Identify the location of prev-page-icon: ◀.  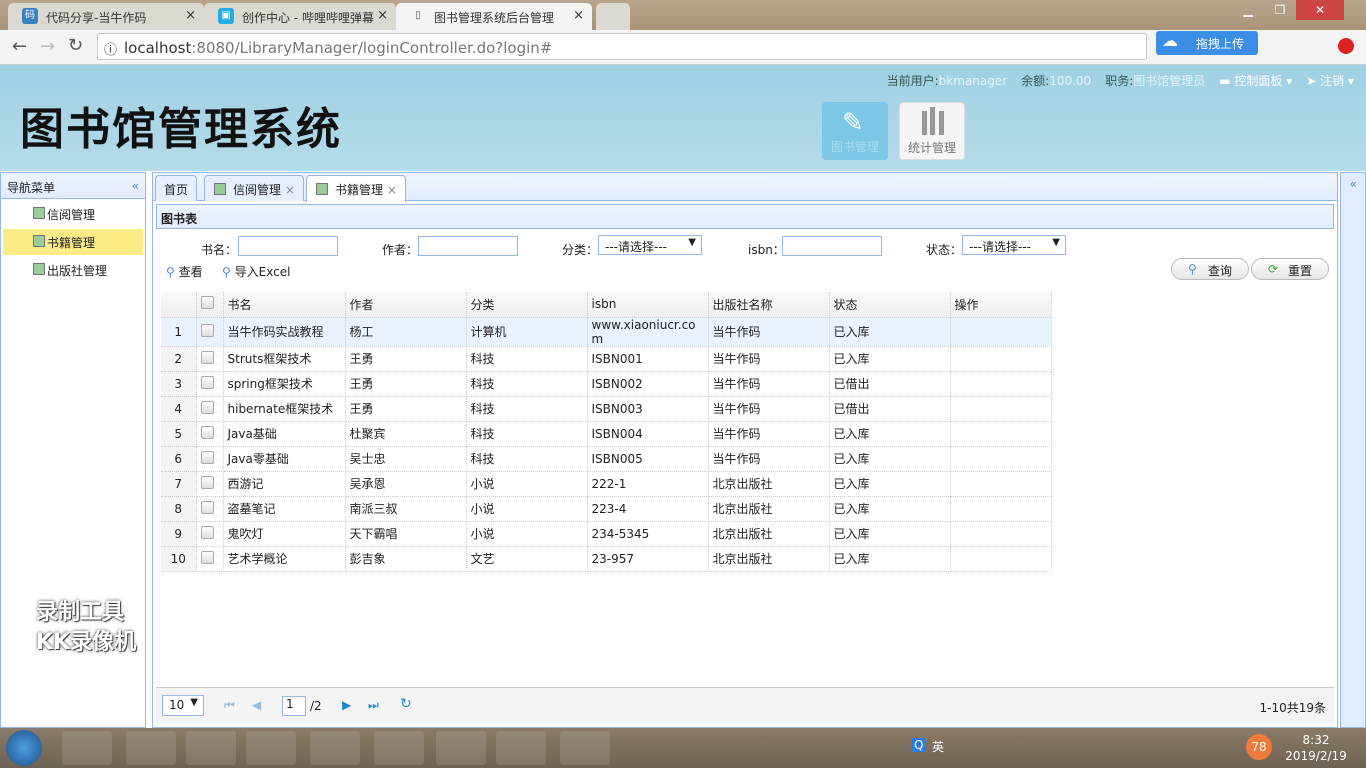
(256, 705).